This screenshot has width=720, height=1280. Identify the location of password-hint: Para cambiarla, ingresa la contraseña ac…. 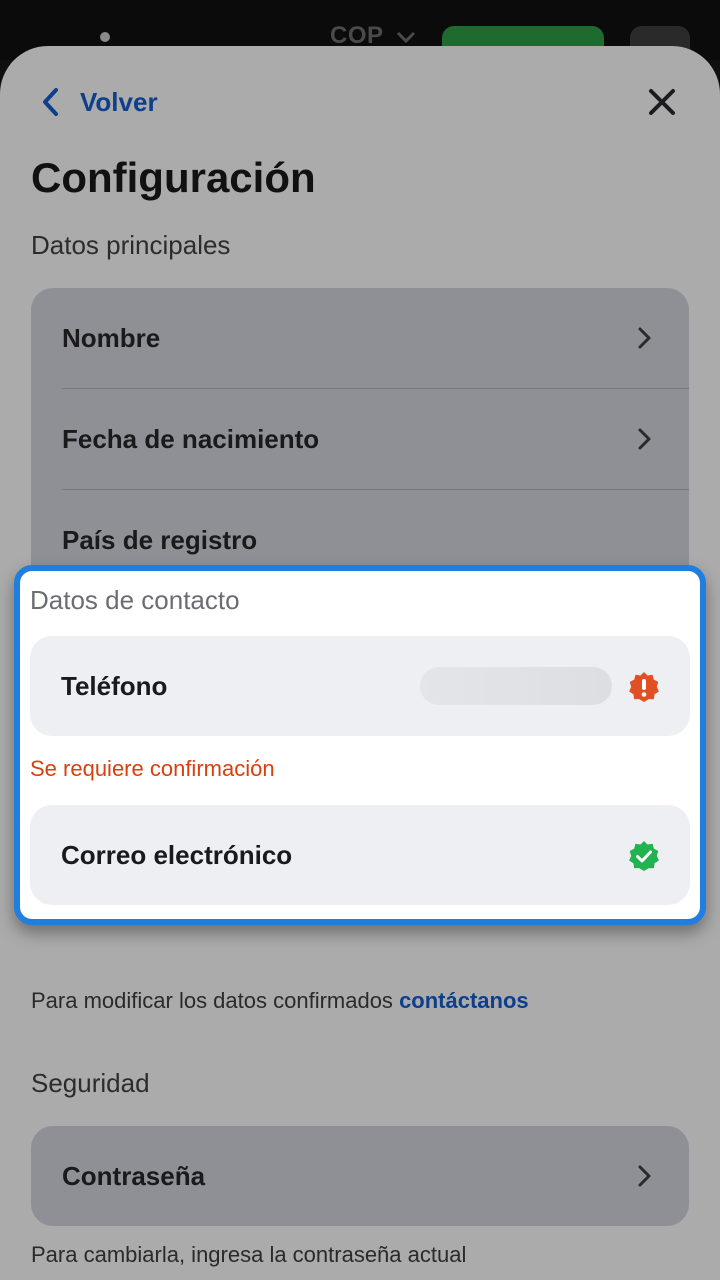
(249, 1254).